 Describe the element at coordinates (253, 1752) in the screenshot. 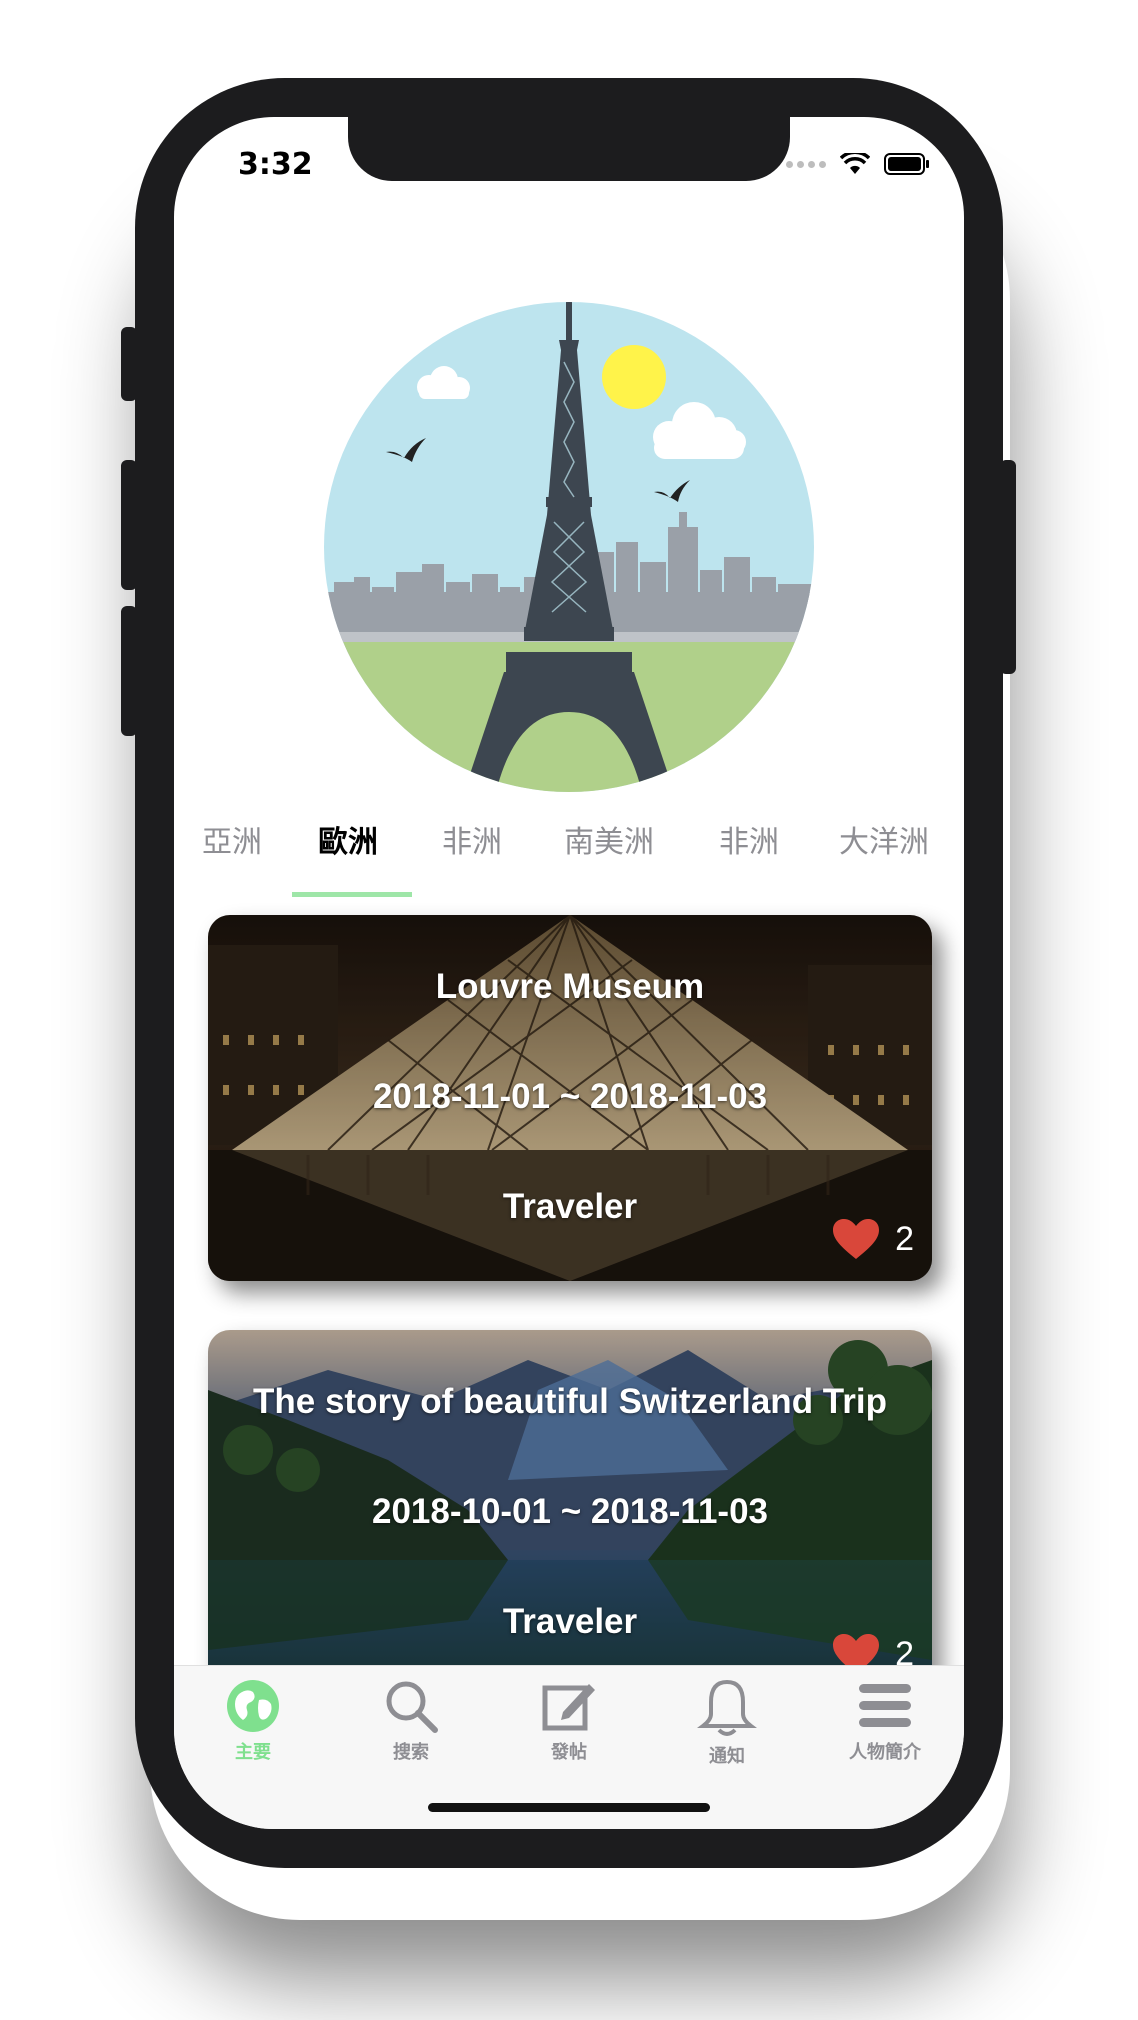

I see `tab-label: 主要` at that location.